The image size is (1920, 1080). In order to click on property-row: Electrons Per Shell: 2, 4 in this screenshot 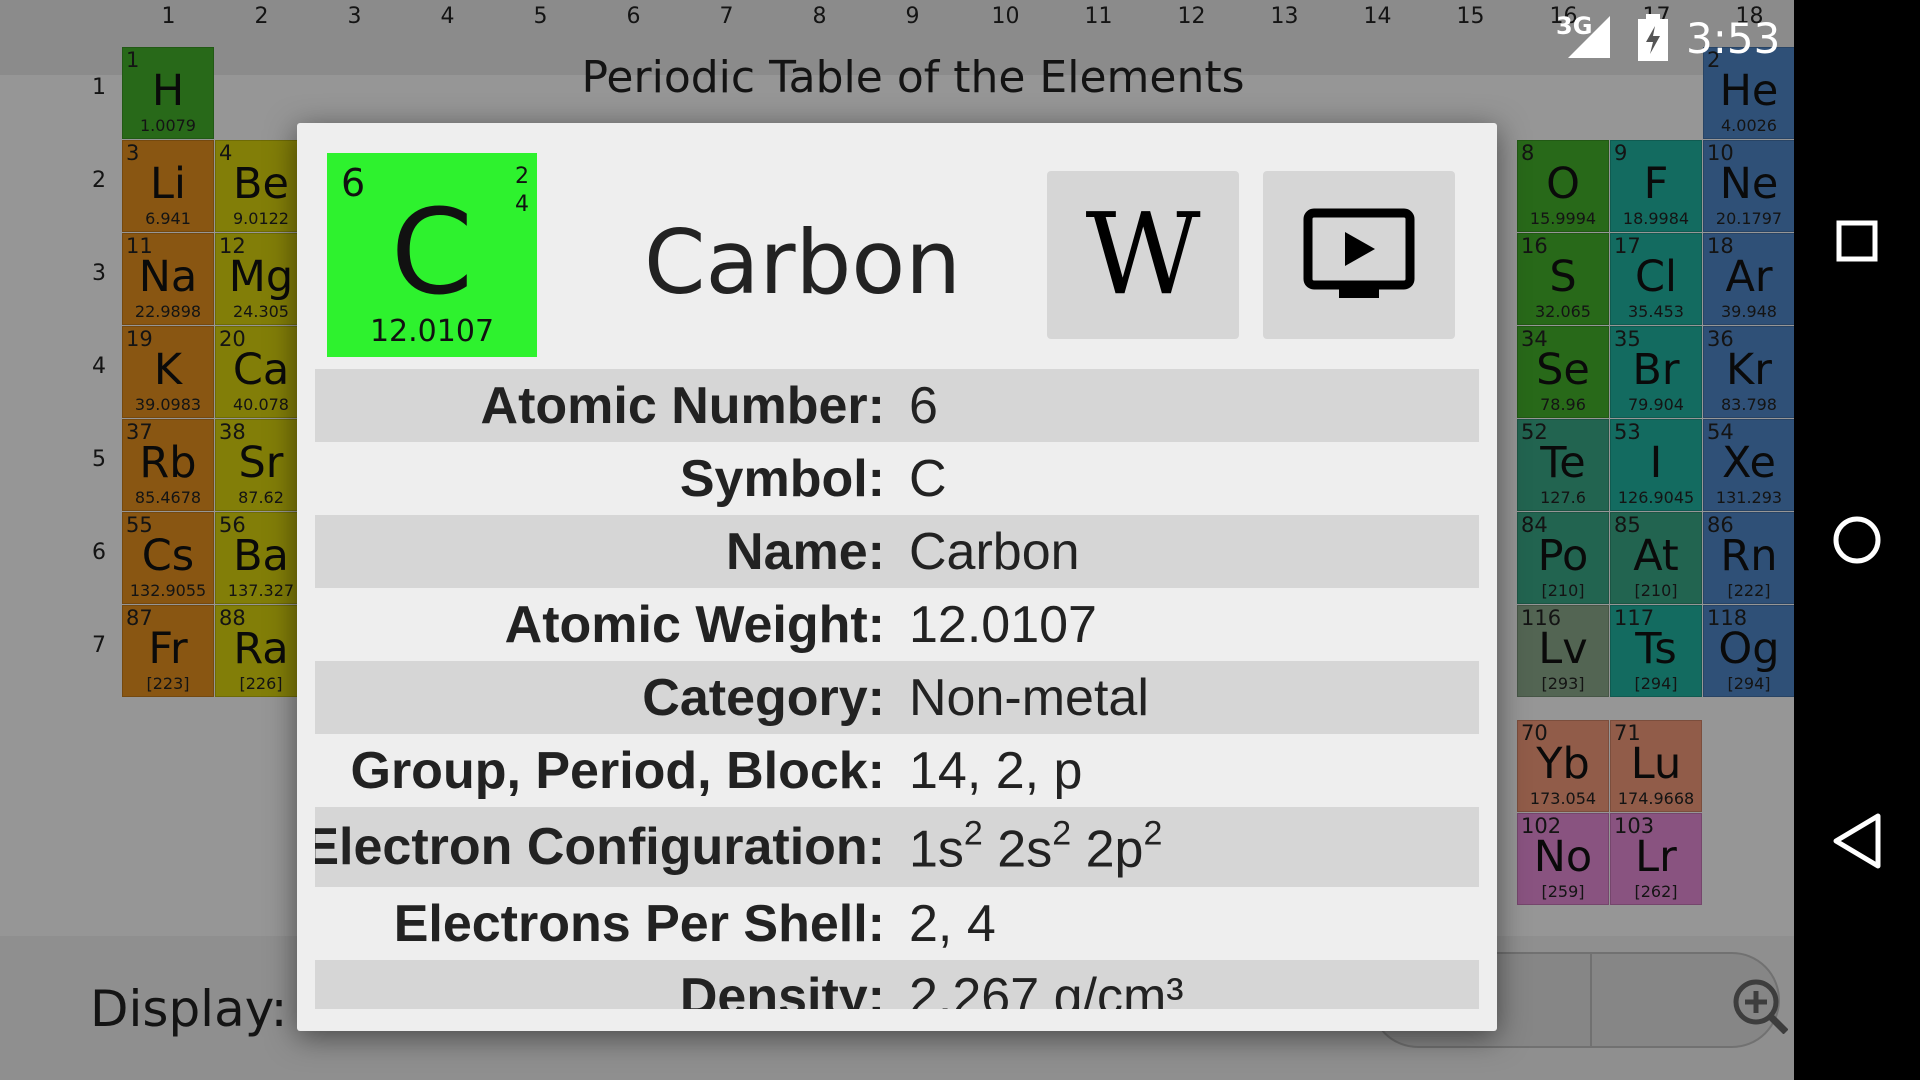, I will do `click(897, 923)`.